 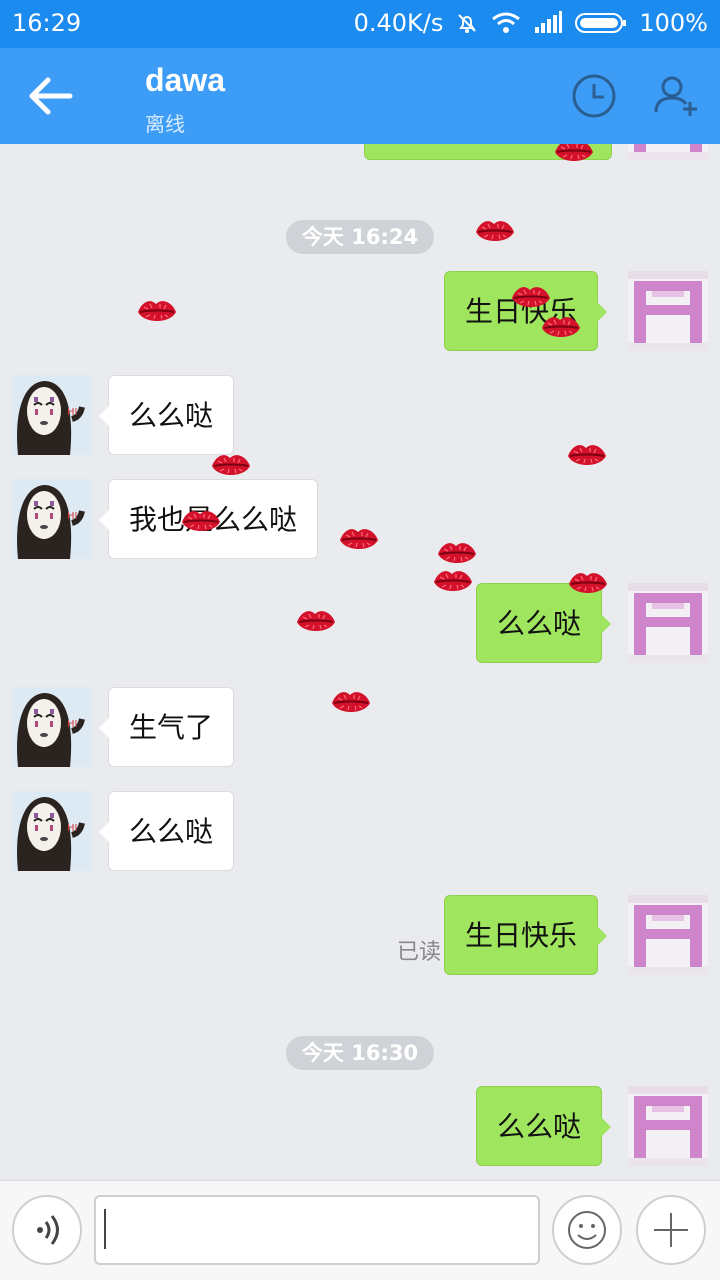 I want to click on smiley-icon, so click(x=587, y=1230).